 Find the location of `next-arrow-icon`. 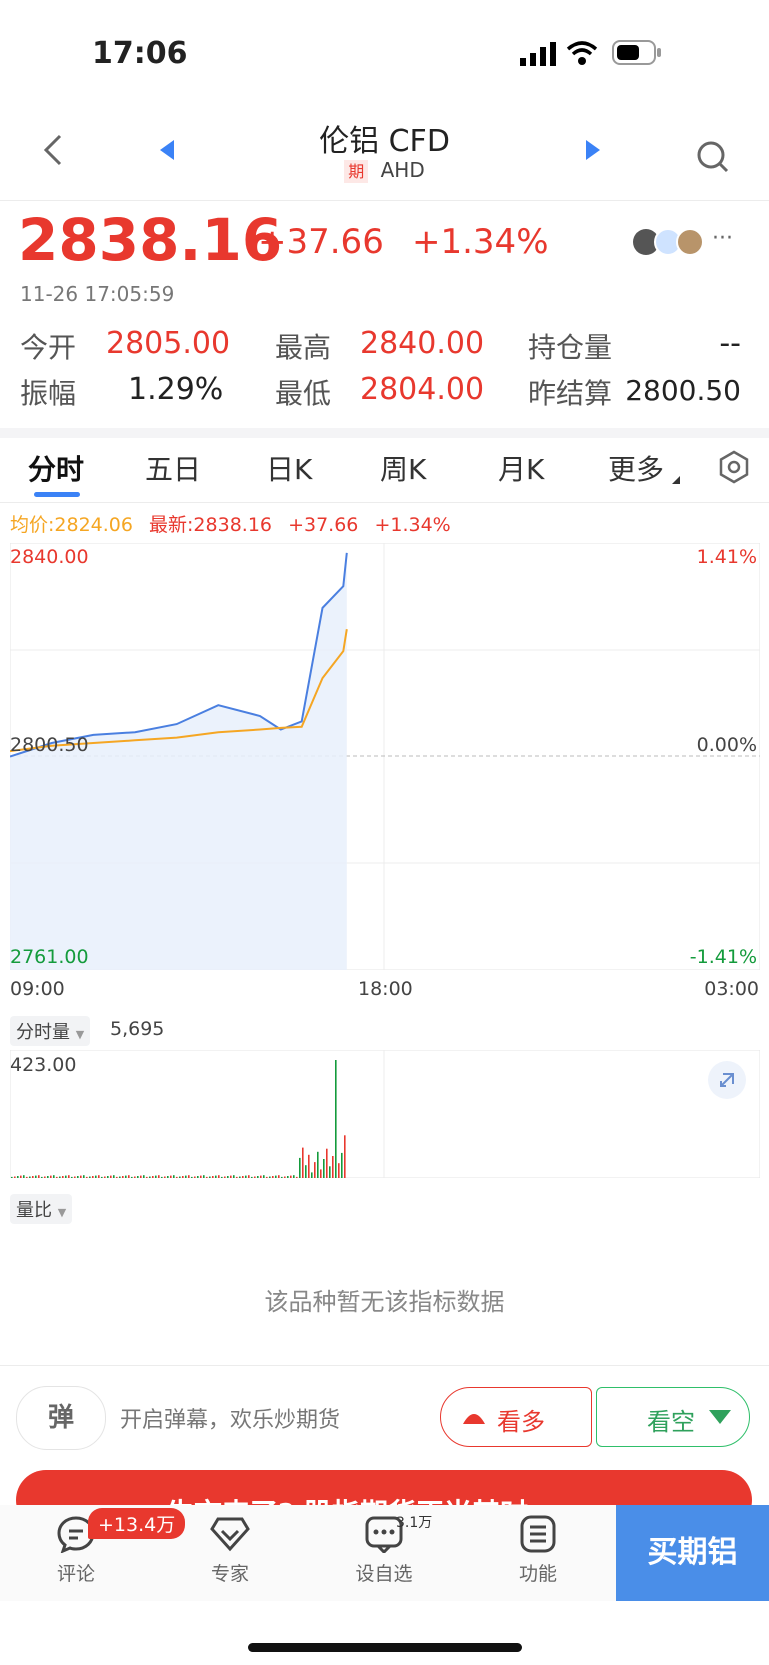

next-arrow-icon is located at coordinates (592, 152).